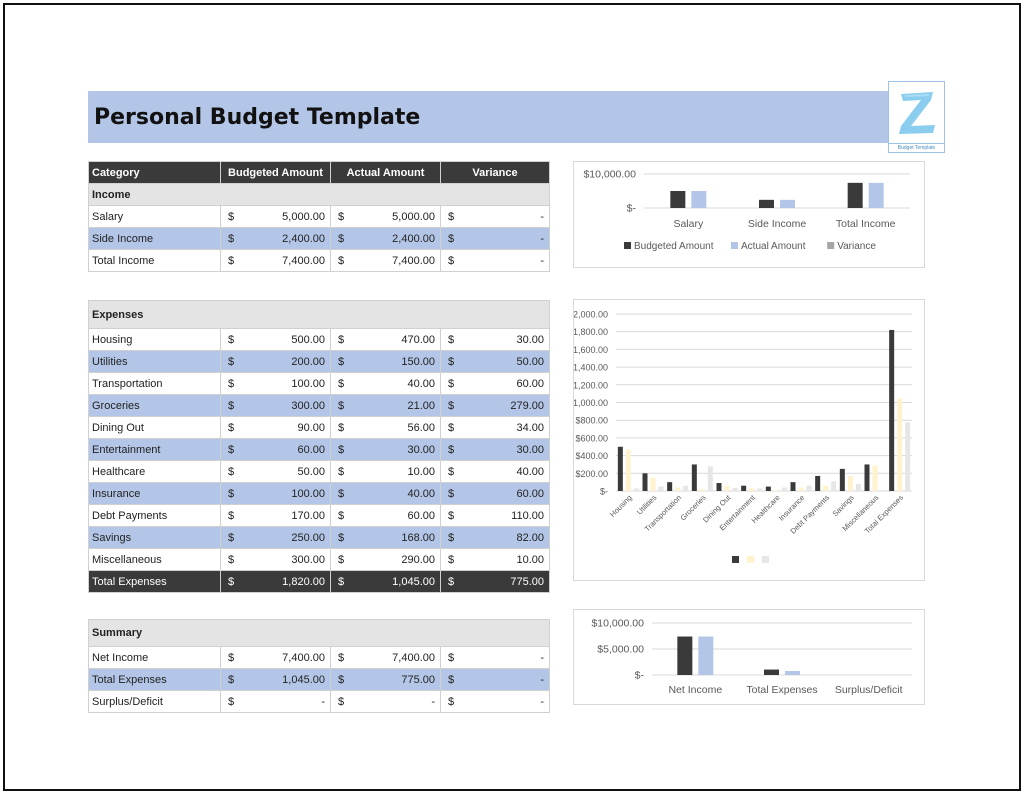 The height and width of the screenshot is (794, 1024). I want to click on budgeted-cell: $7,400.00, so click(275, 657).